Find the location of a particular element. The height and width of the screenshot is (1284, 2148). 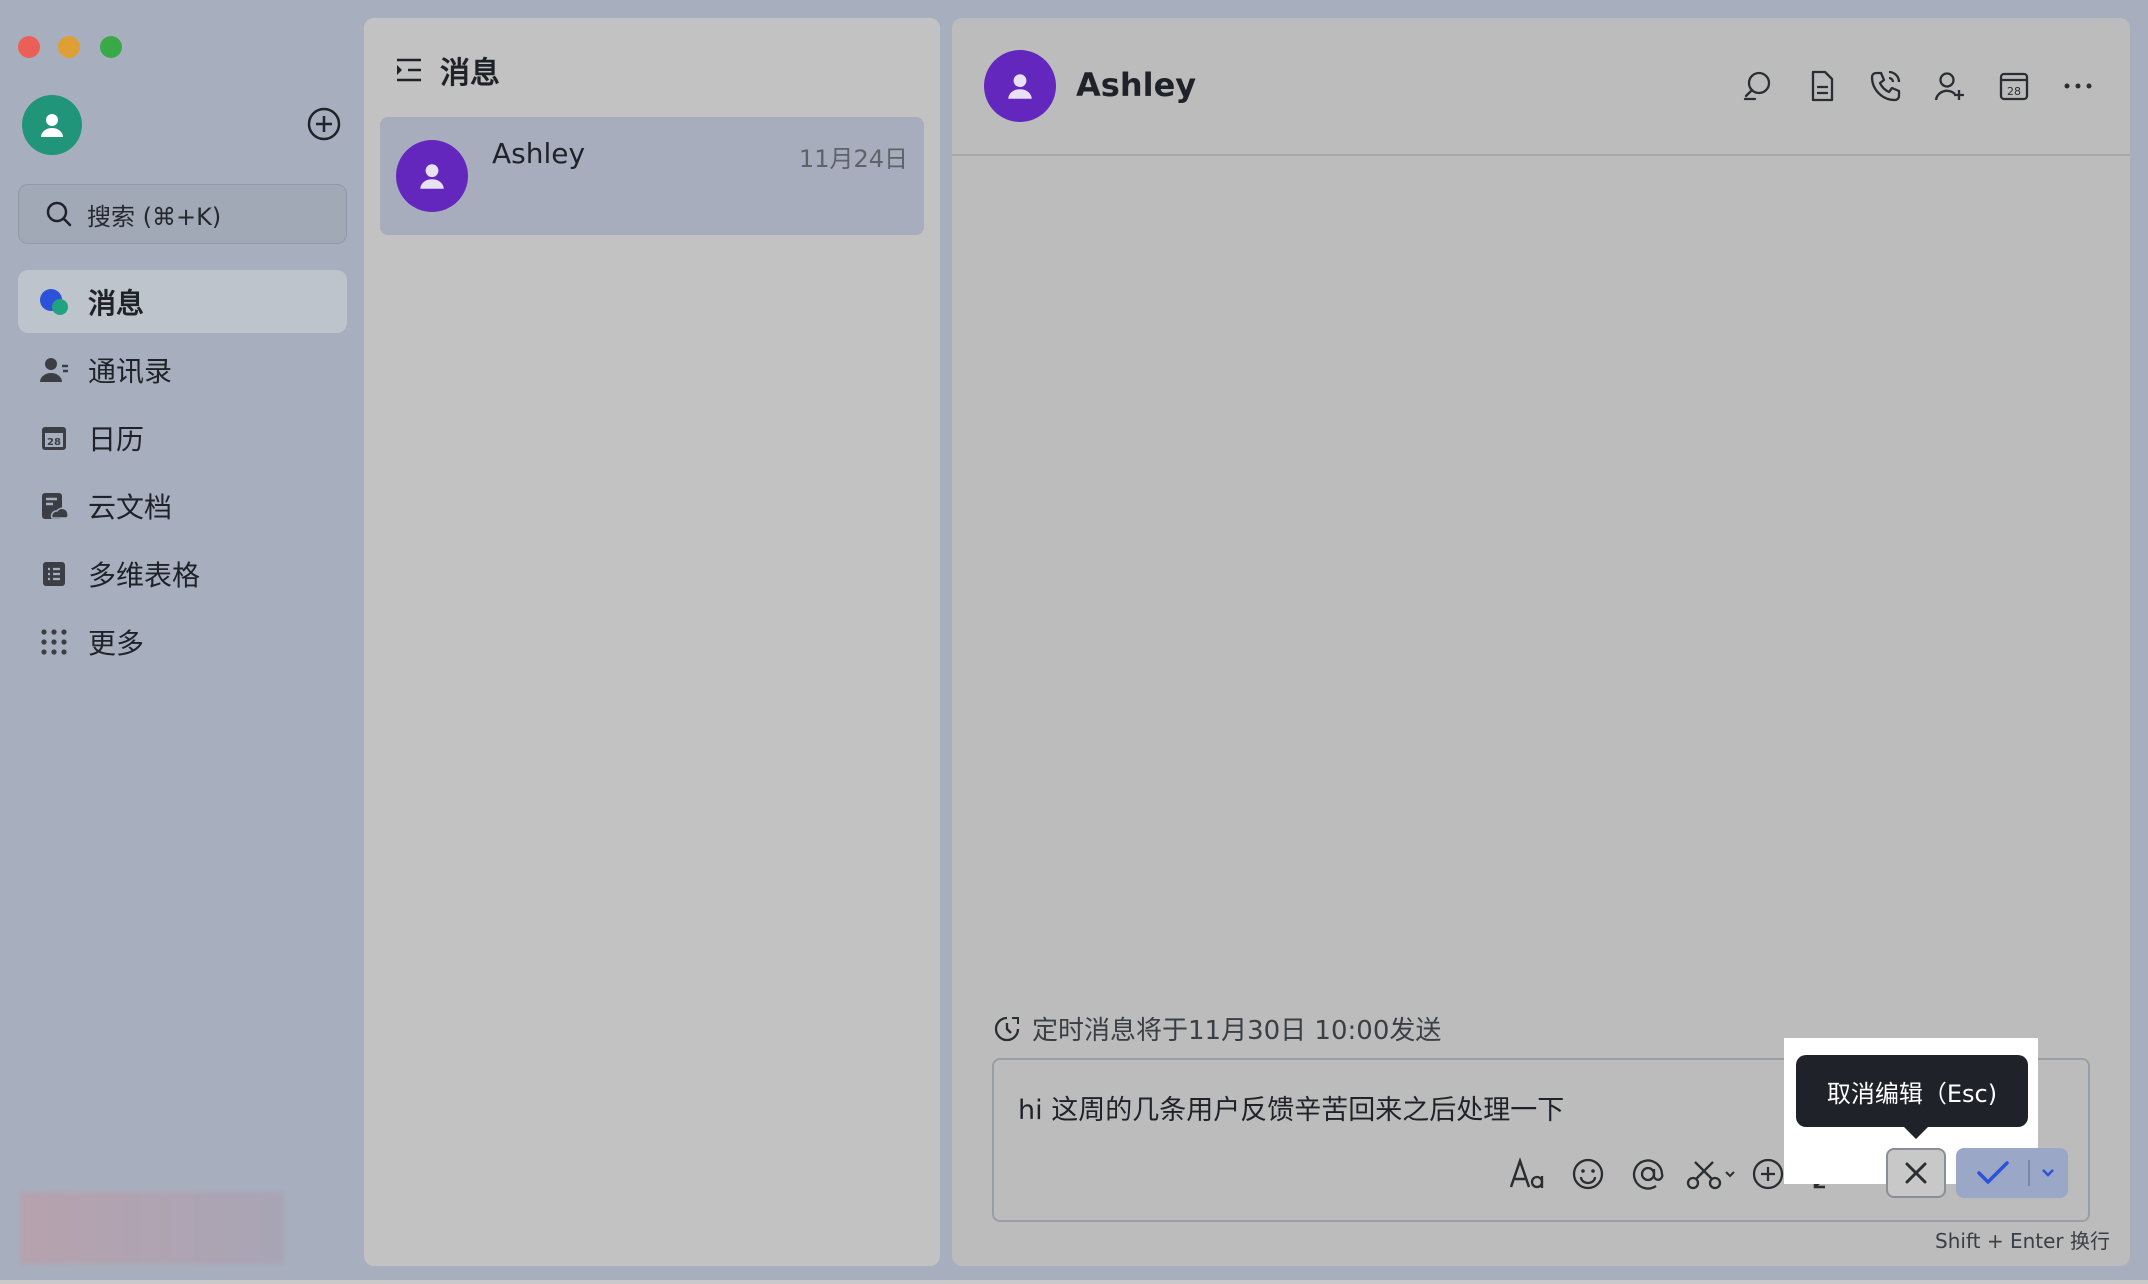

close-window-button is located at coordinates (29, 47).